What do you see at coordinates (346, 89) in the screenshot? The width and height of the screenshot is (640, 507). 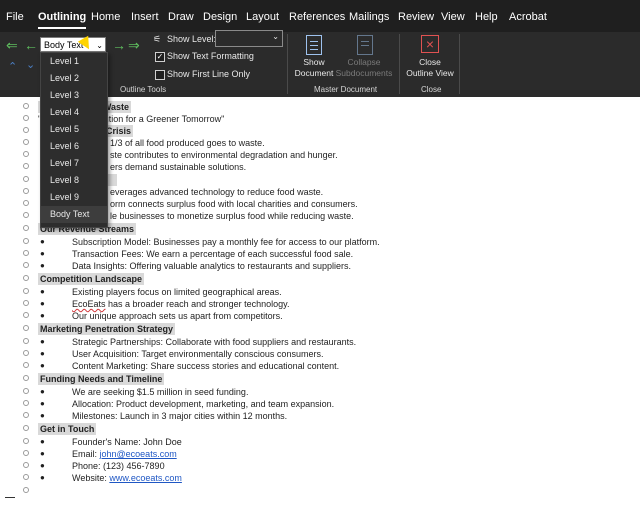 I see `master-document-group-label: Master Document` at bounding box center [346, 89].